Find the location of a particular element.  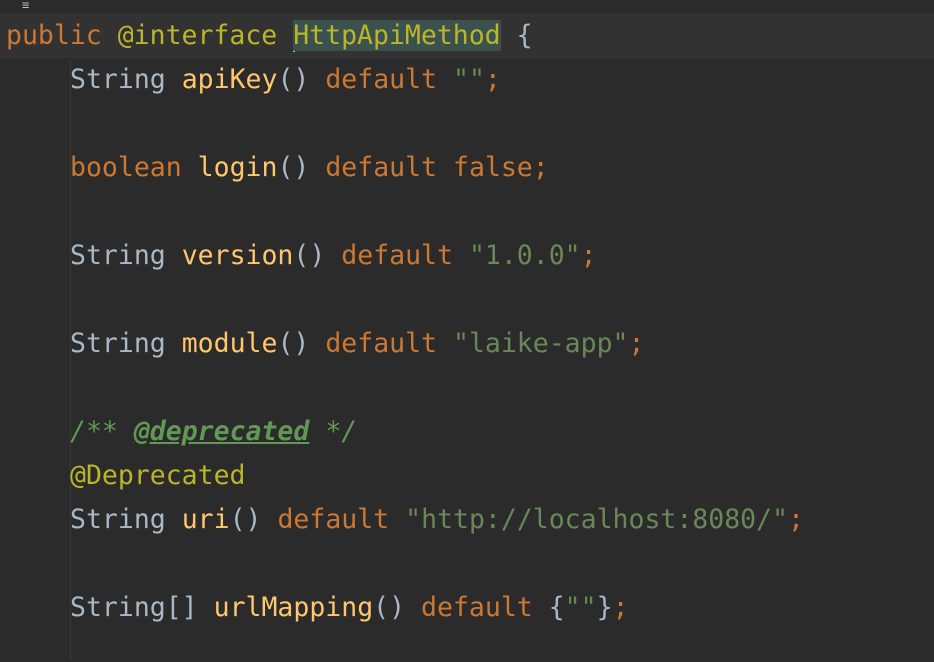

default-value: "1.0.0" is located at coordinates (524, 255).